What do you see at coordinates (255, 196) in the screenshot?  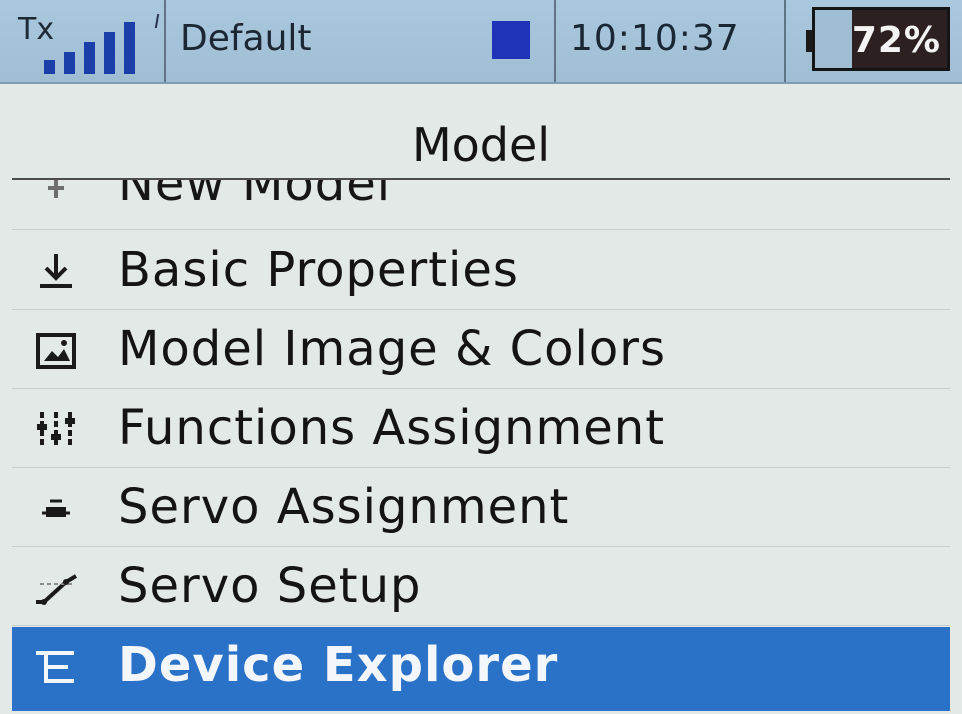 I see `menu-item-label: New Model` at bounding box center [255, 196].